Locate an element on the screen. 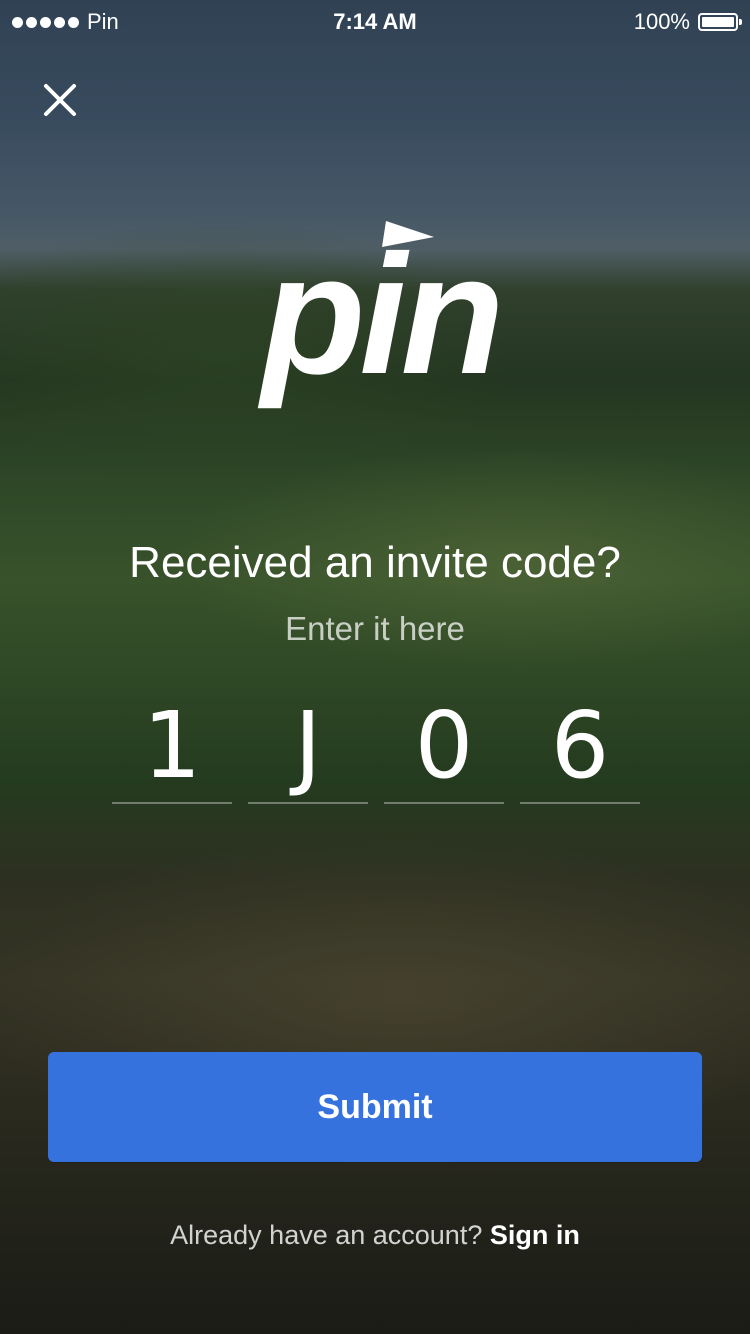 This screenshot has width=750, height=1334. signin-prompt: Already have an account? Sign in is located at coordinates (375, 1235).